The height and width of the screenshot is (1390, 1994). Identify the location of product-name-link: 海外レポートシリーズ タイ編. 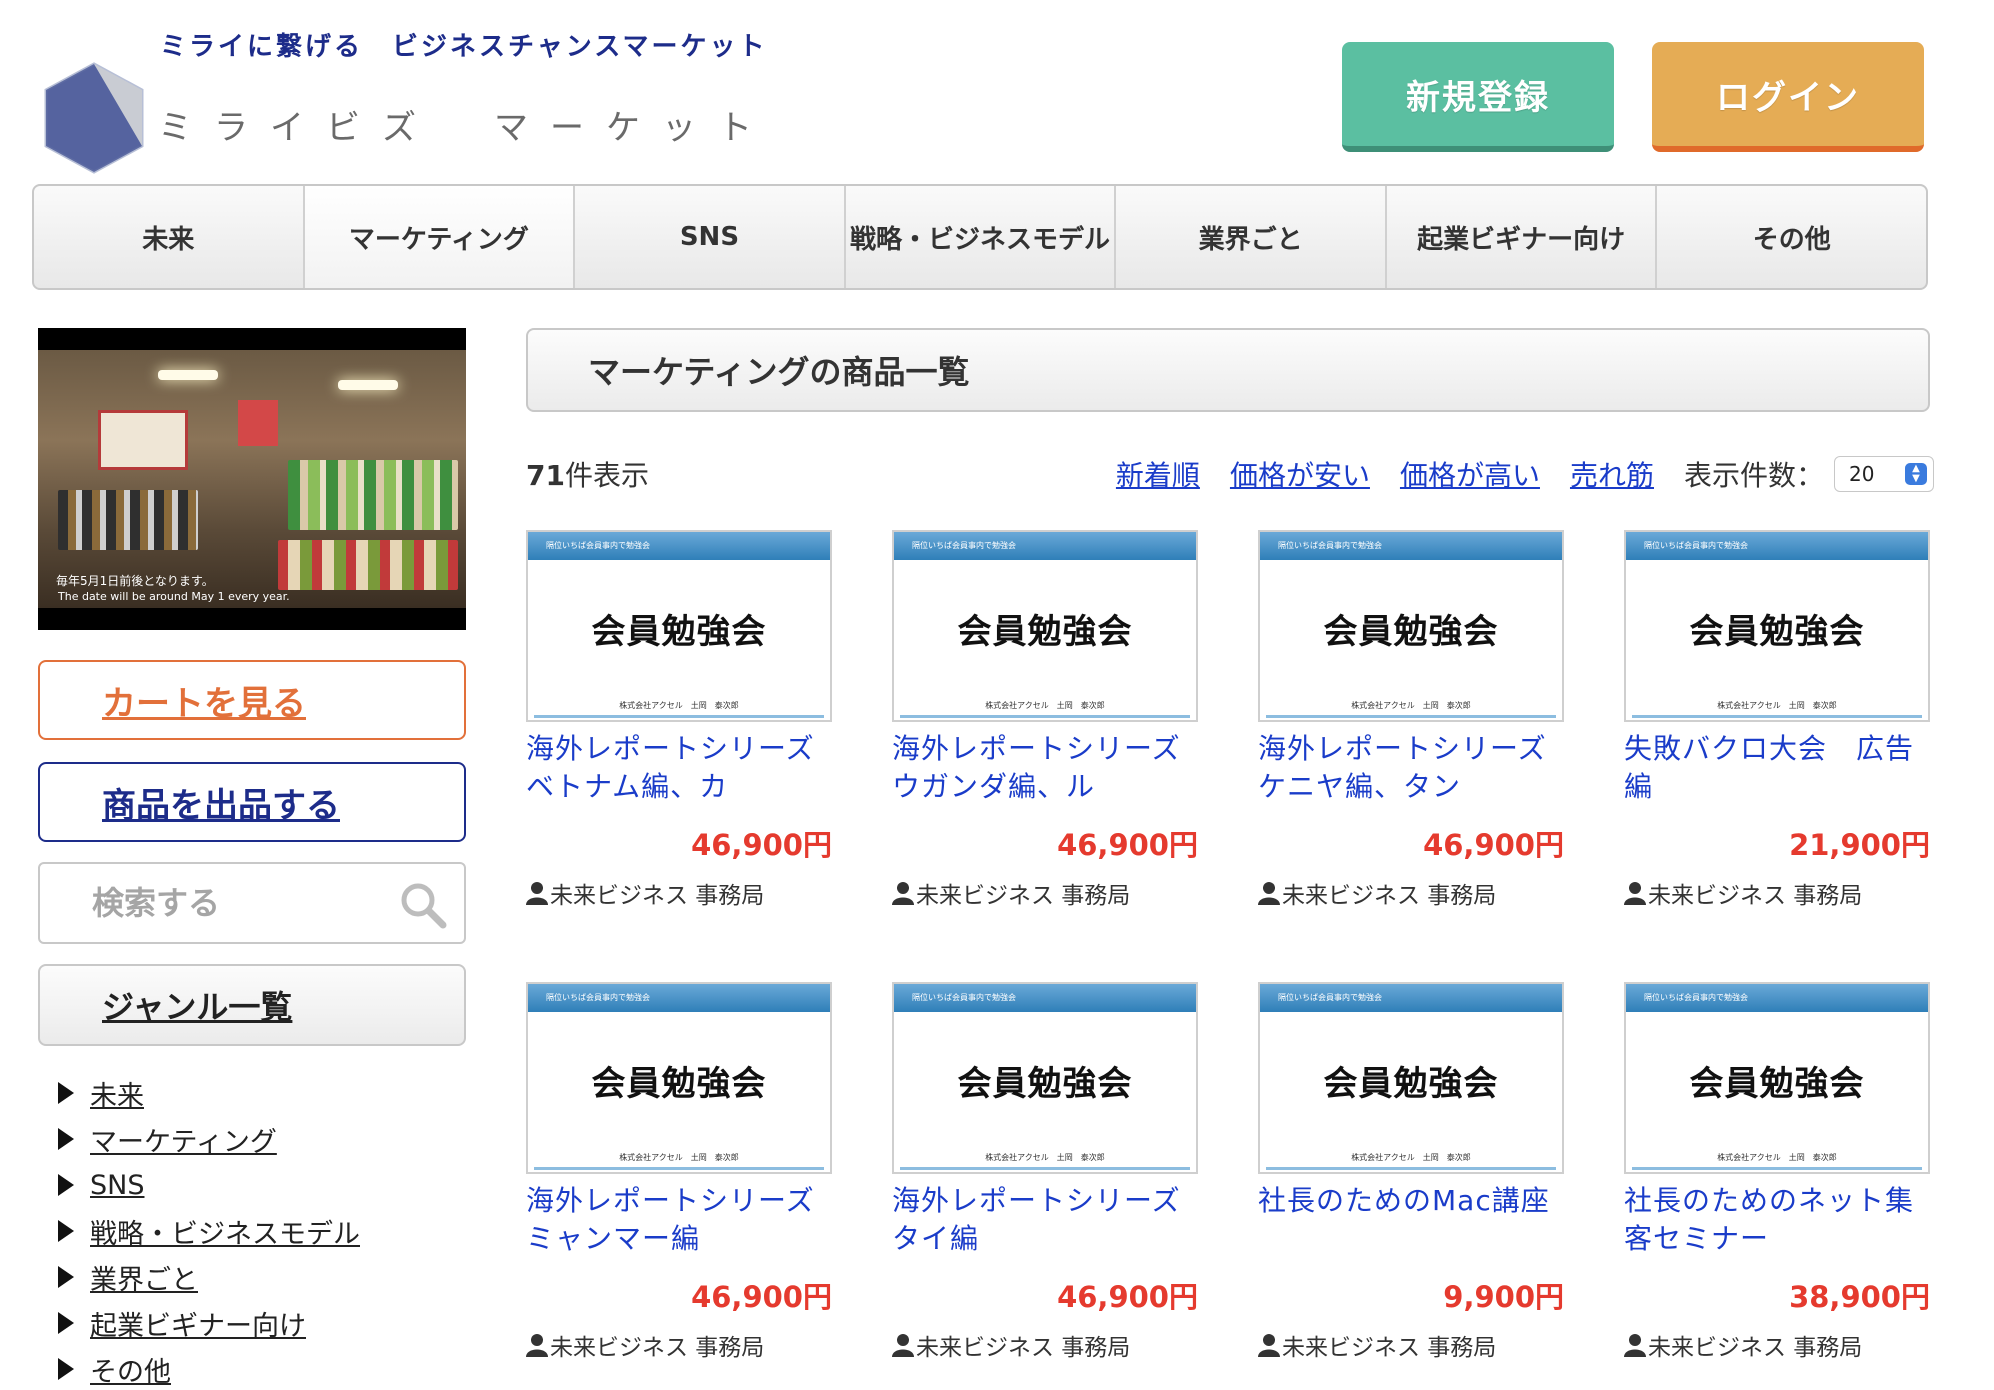
(1045, 1220).